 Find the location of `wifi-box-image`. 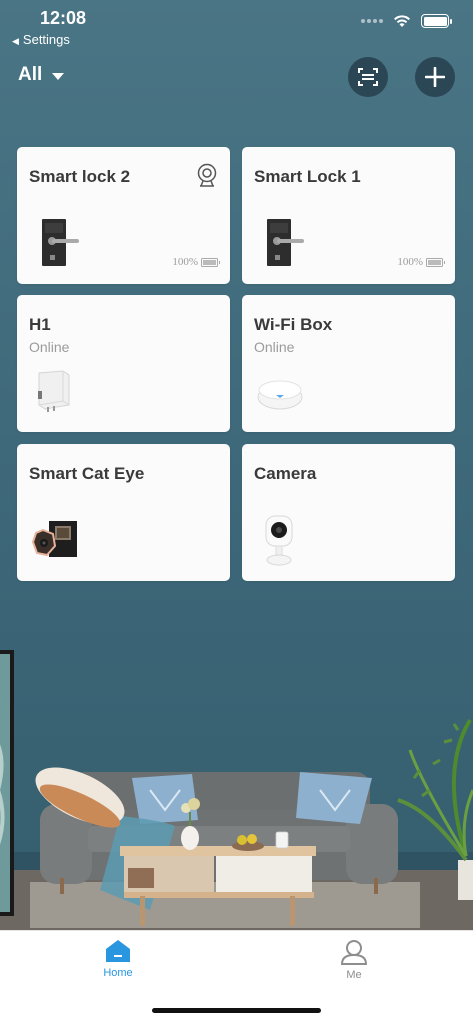

wifi-box-image is located at coordinates (280, 395).